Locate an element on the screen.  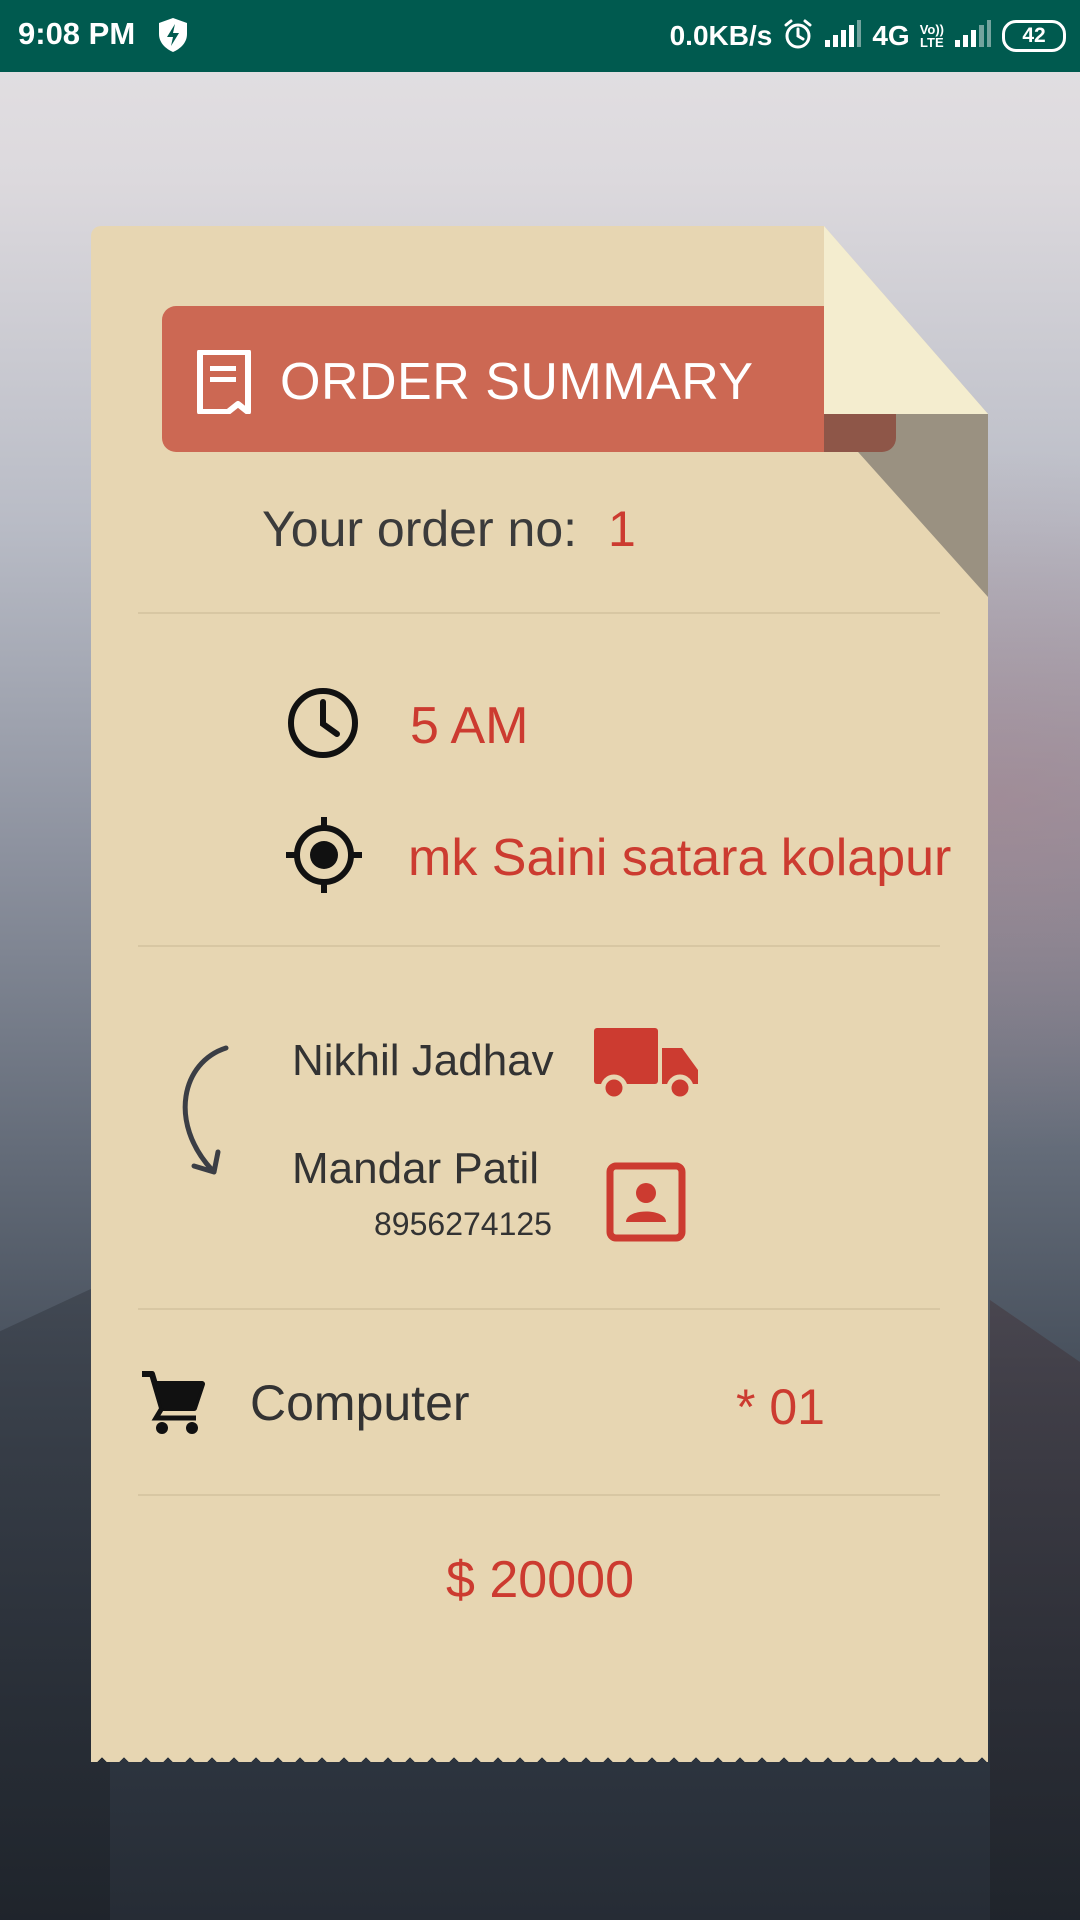
delivery-time: 5 AM is located at coordinates (469, 726).